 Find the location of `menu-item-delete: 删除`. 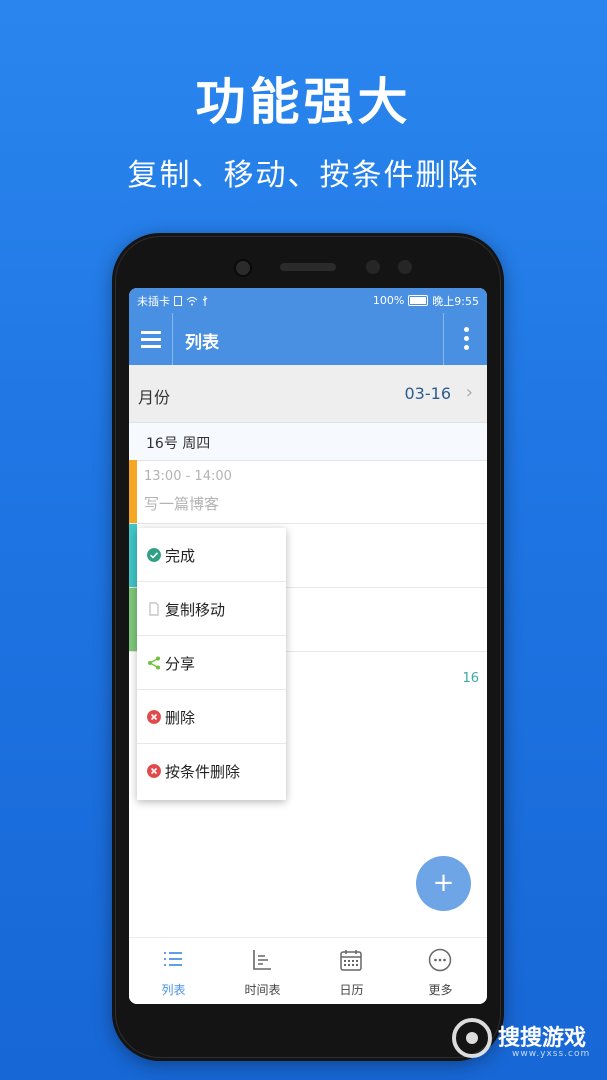

menu-item-delete: 删除 is located at coordinates (211, 717).